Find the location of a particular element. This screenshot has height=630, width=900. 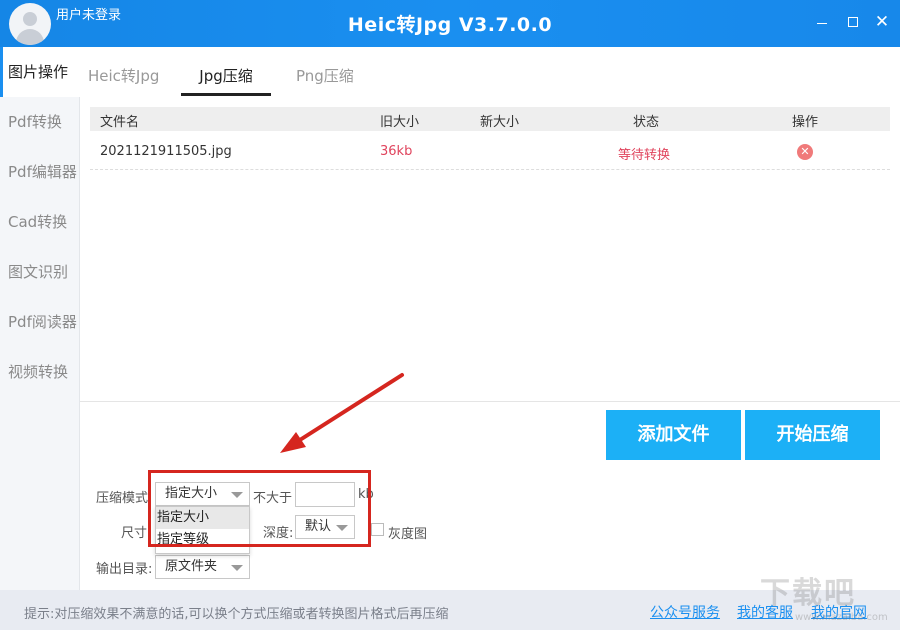

tab-png-compress: Png压缩 is located at coordinates (325, 78).